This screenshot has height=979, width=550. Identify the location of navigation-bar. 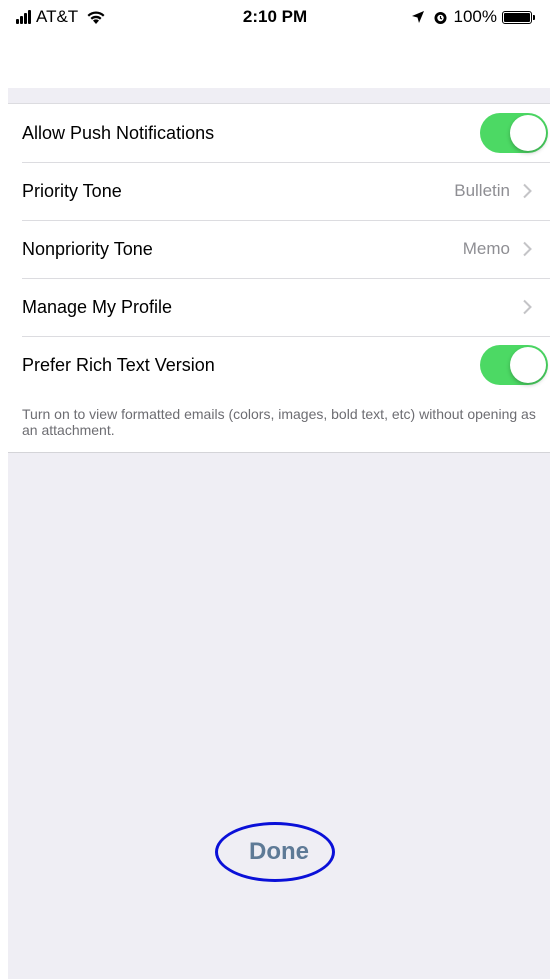
(275, 64).